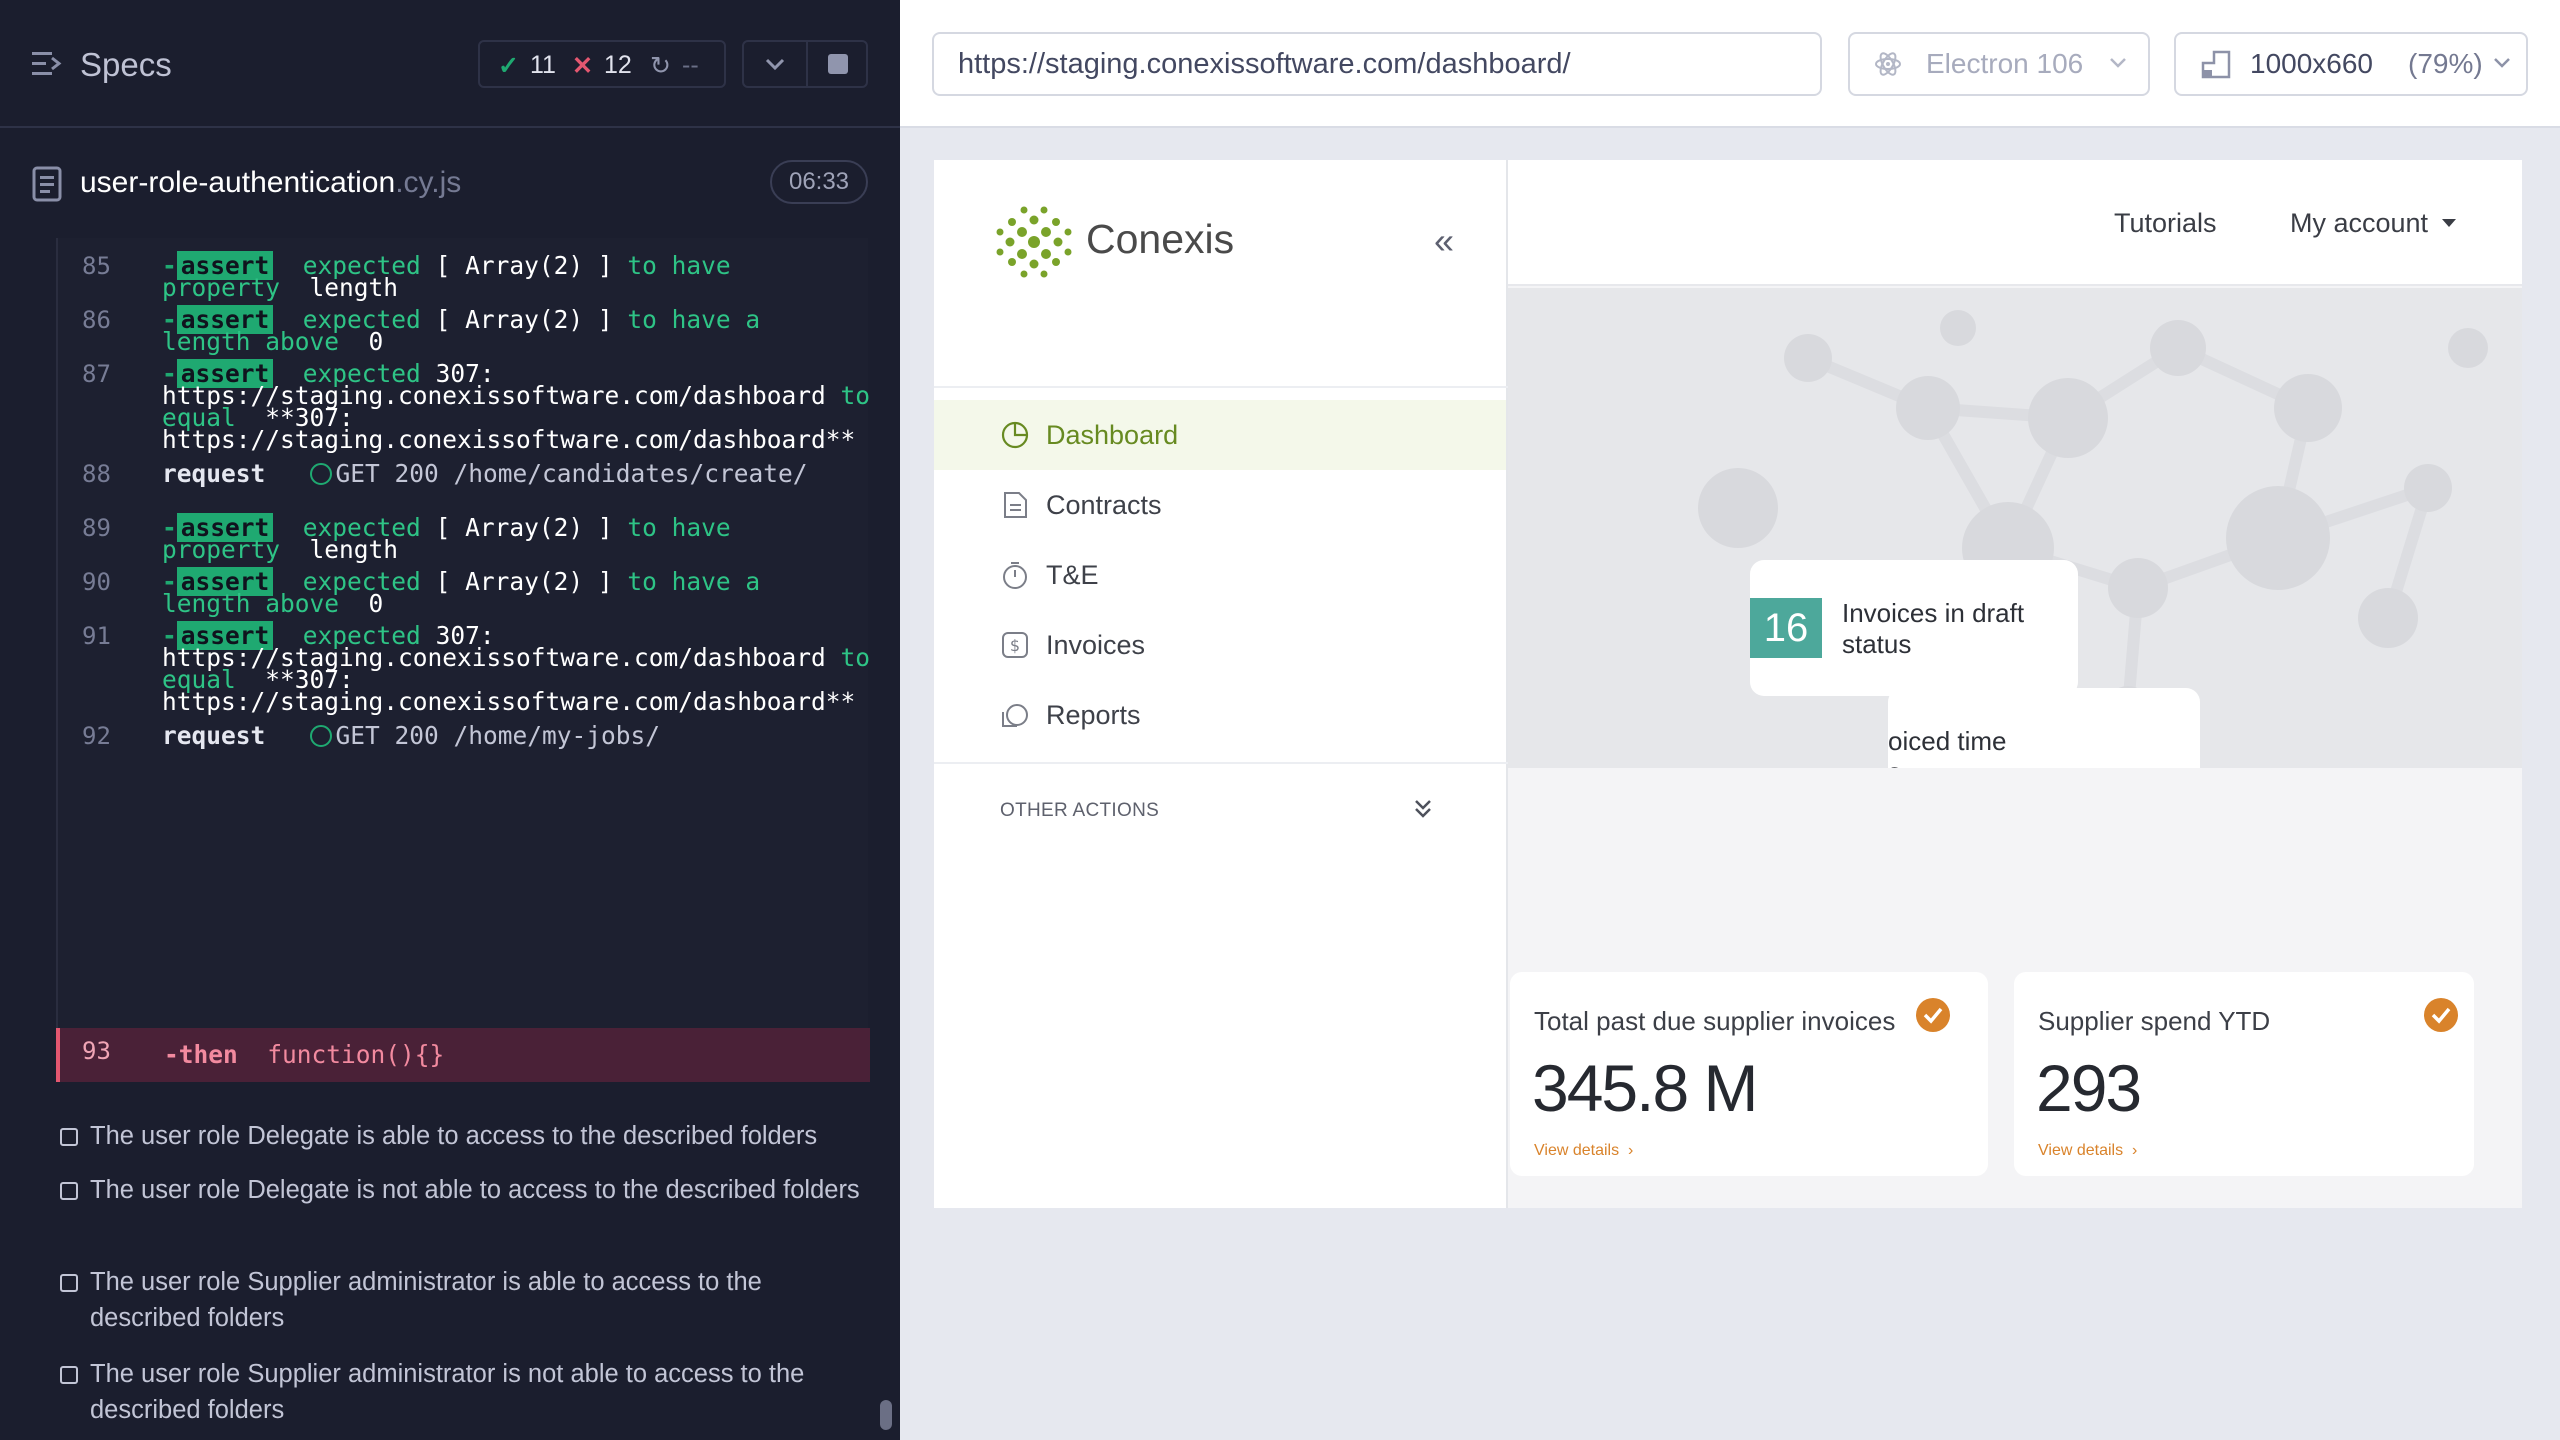 The height and width of the screenshot is (1440, 2560). What do you see at coordinates (1444, 241) in the screenshot?
I see `collapse-sidebar-button: «` at bounding box center [1444, 241].